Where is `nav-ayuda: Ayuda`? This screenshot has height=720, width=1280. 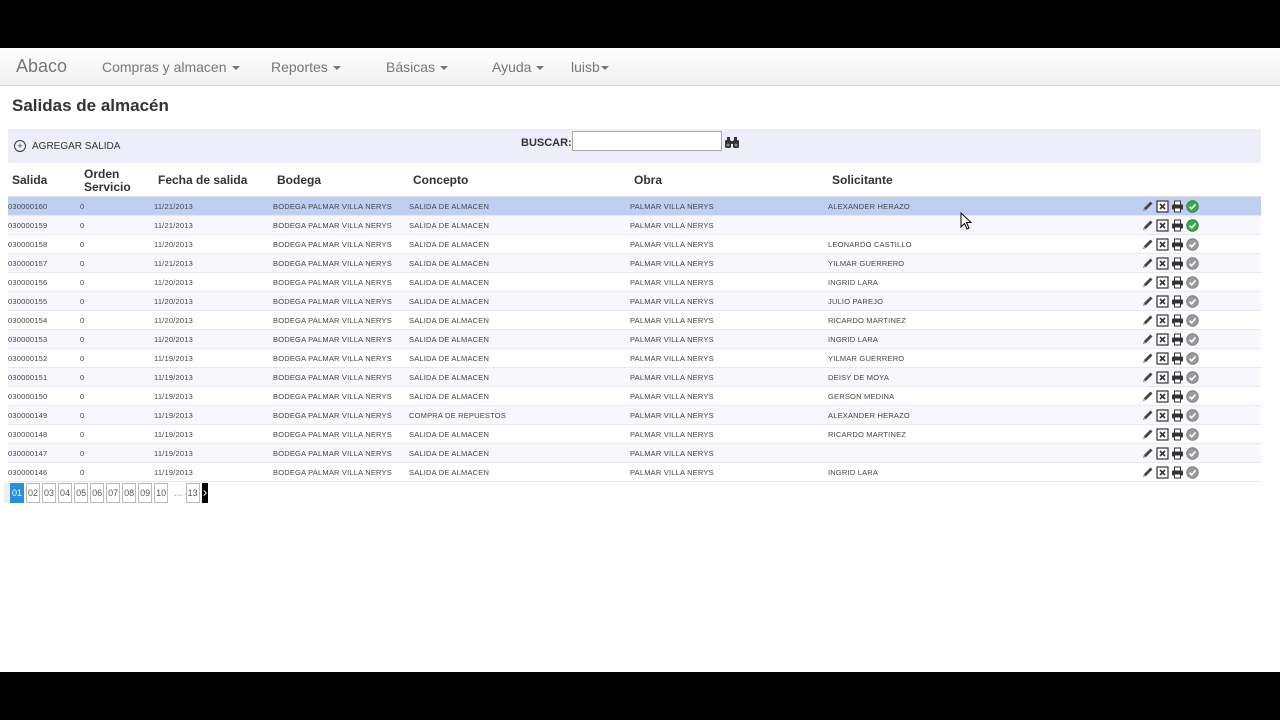
nav-ayuda: Ayuda is located at coordinates (518, 67).